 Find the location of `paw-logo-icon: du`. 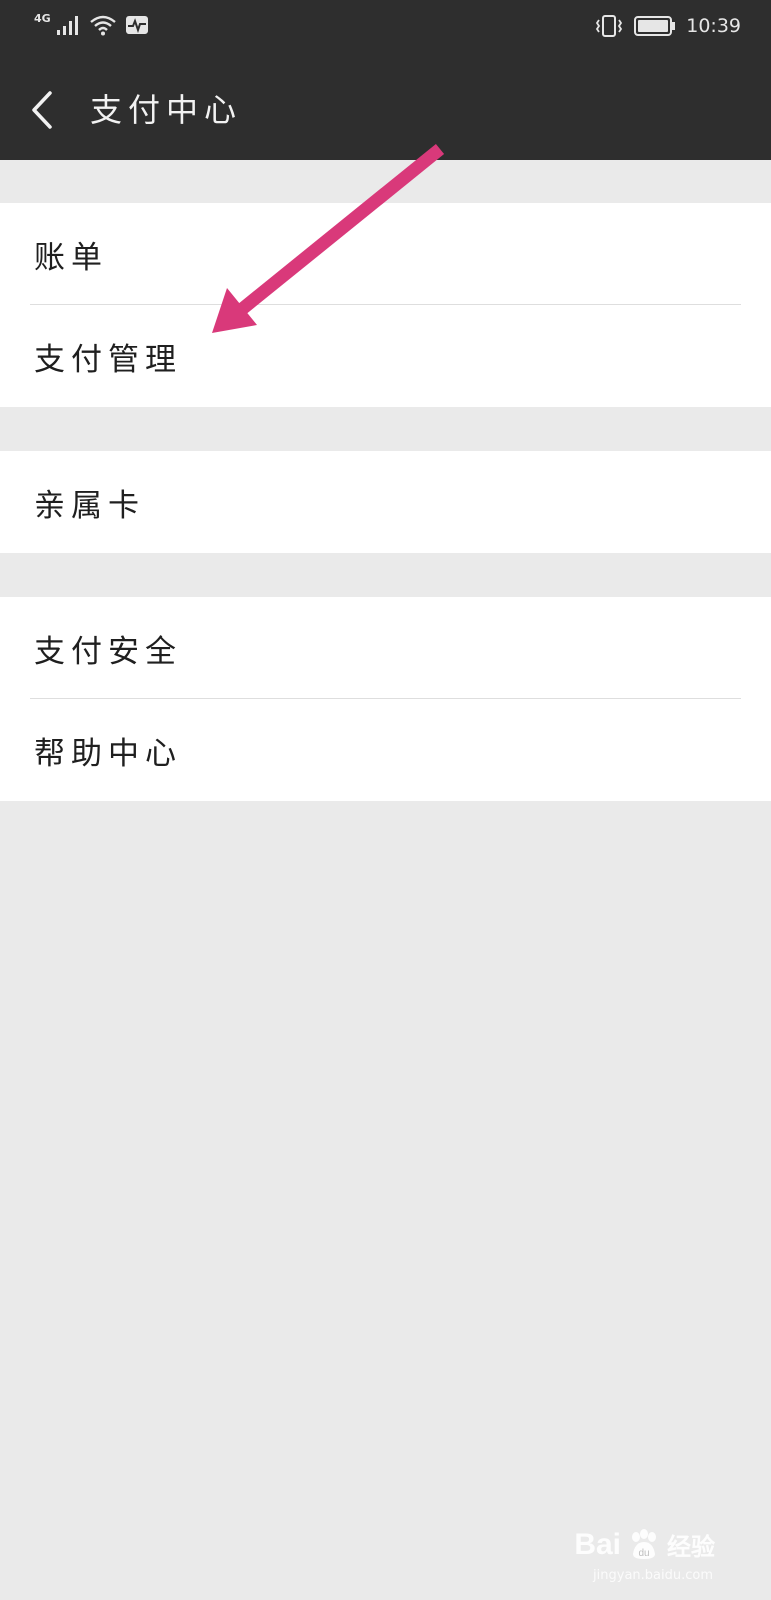

paw-logo-icon: du is located at coordinates (644, 1543).